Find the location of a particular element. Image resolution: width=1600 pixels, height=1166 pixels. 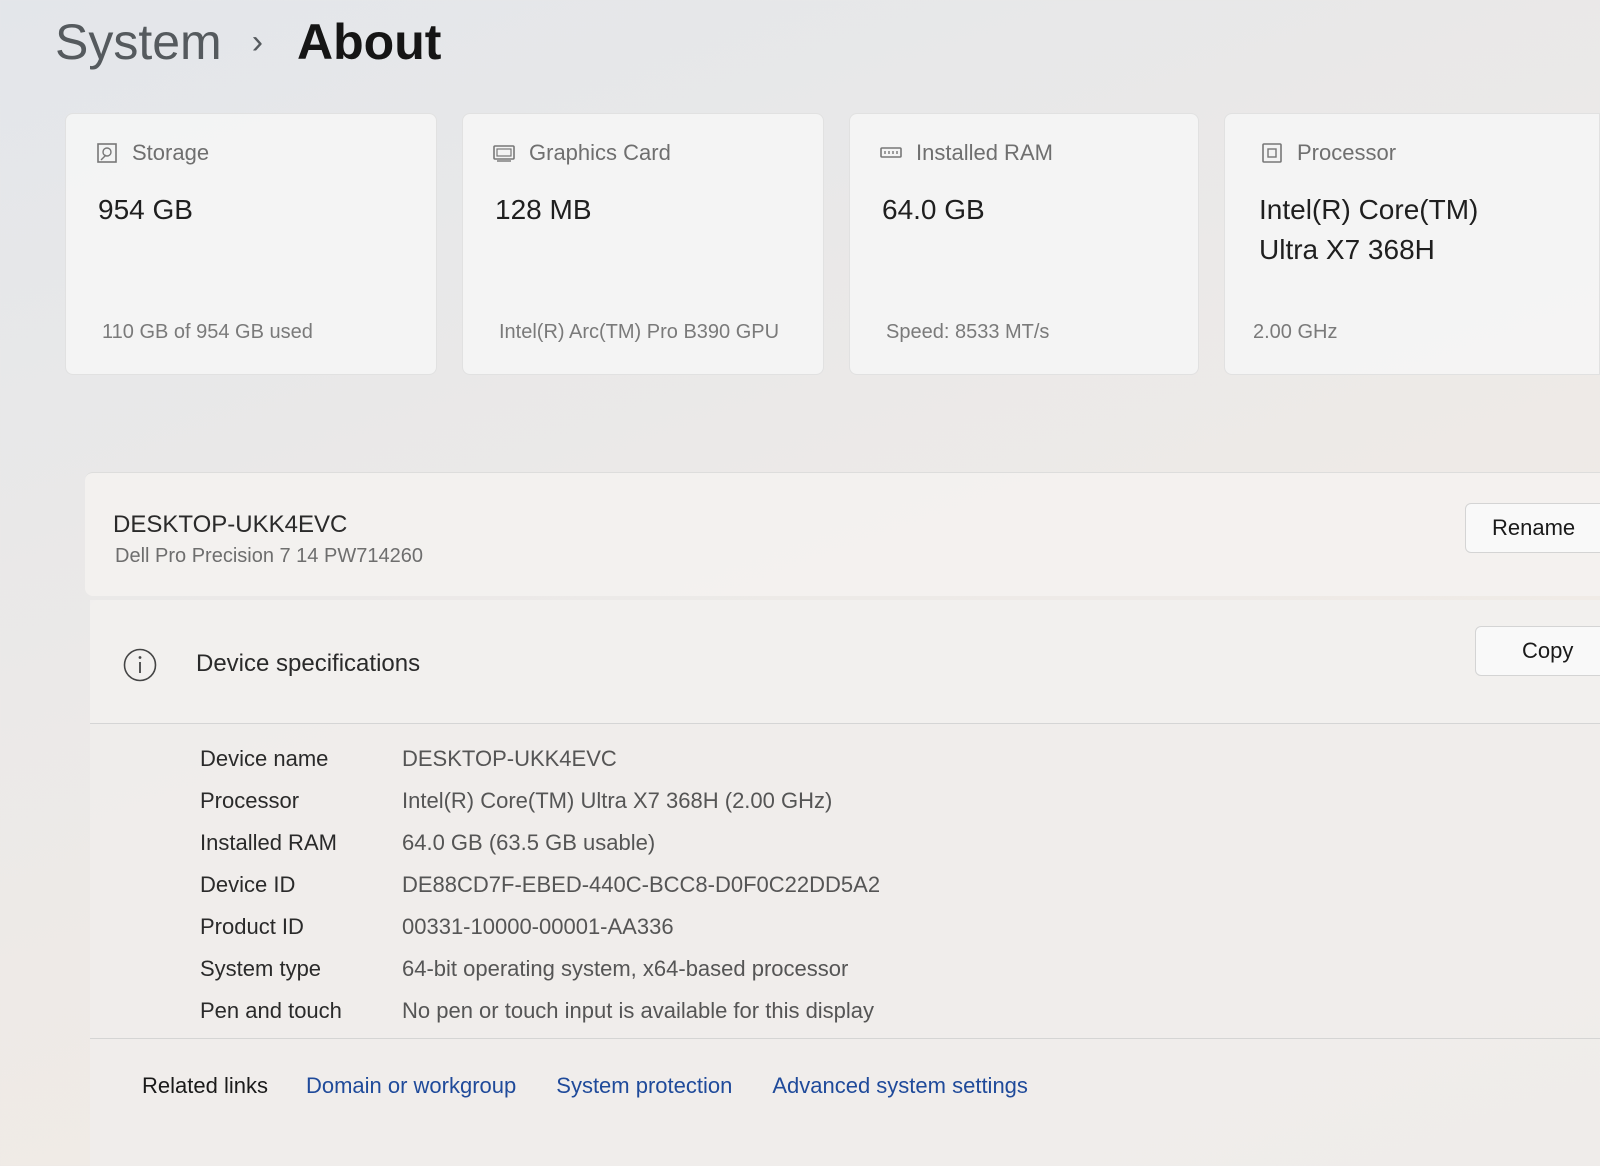

card-label: Storage is located at coordinates (171, 152).